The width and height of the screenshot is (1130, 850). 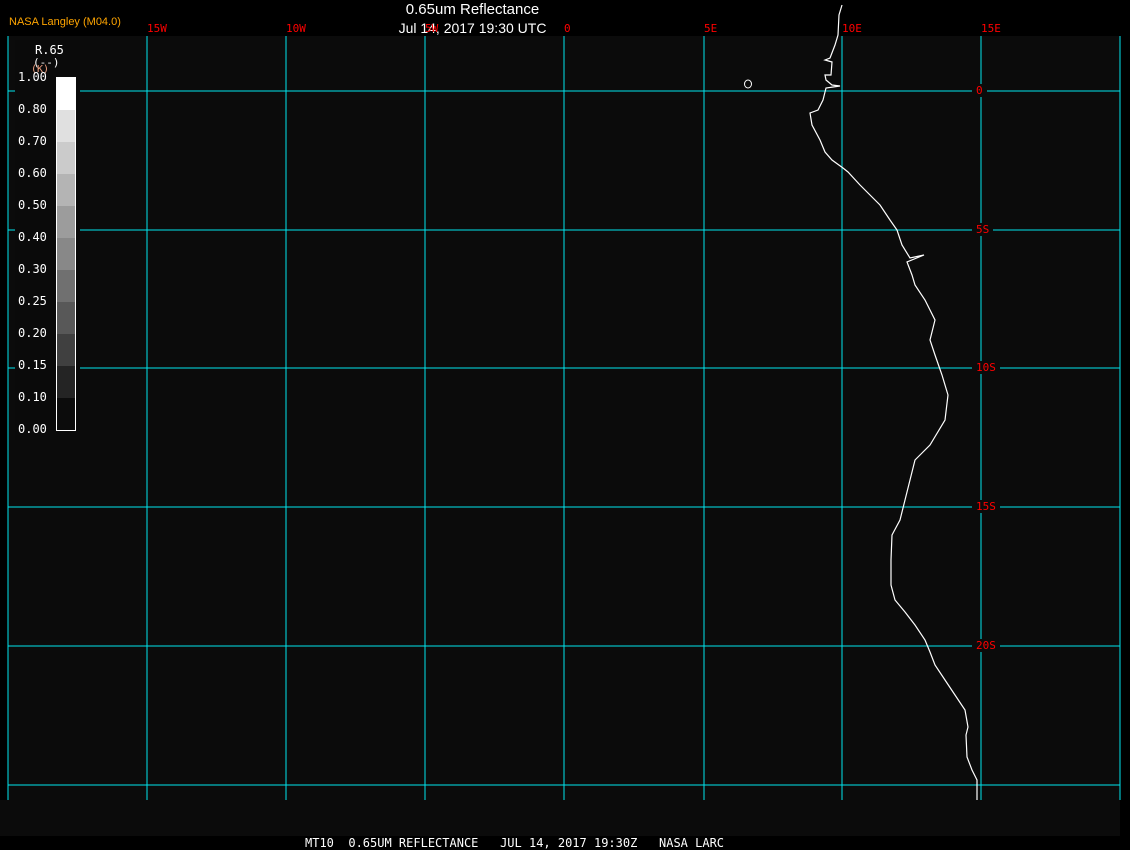 I want to click on legend-tick-label: 0.70, so click(x=32, y=141).